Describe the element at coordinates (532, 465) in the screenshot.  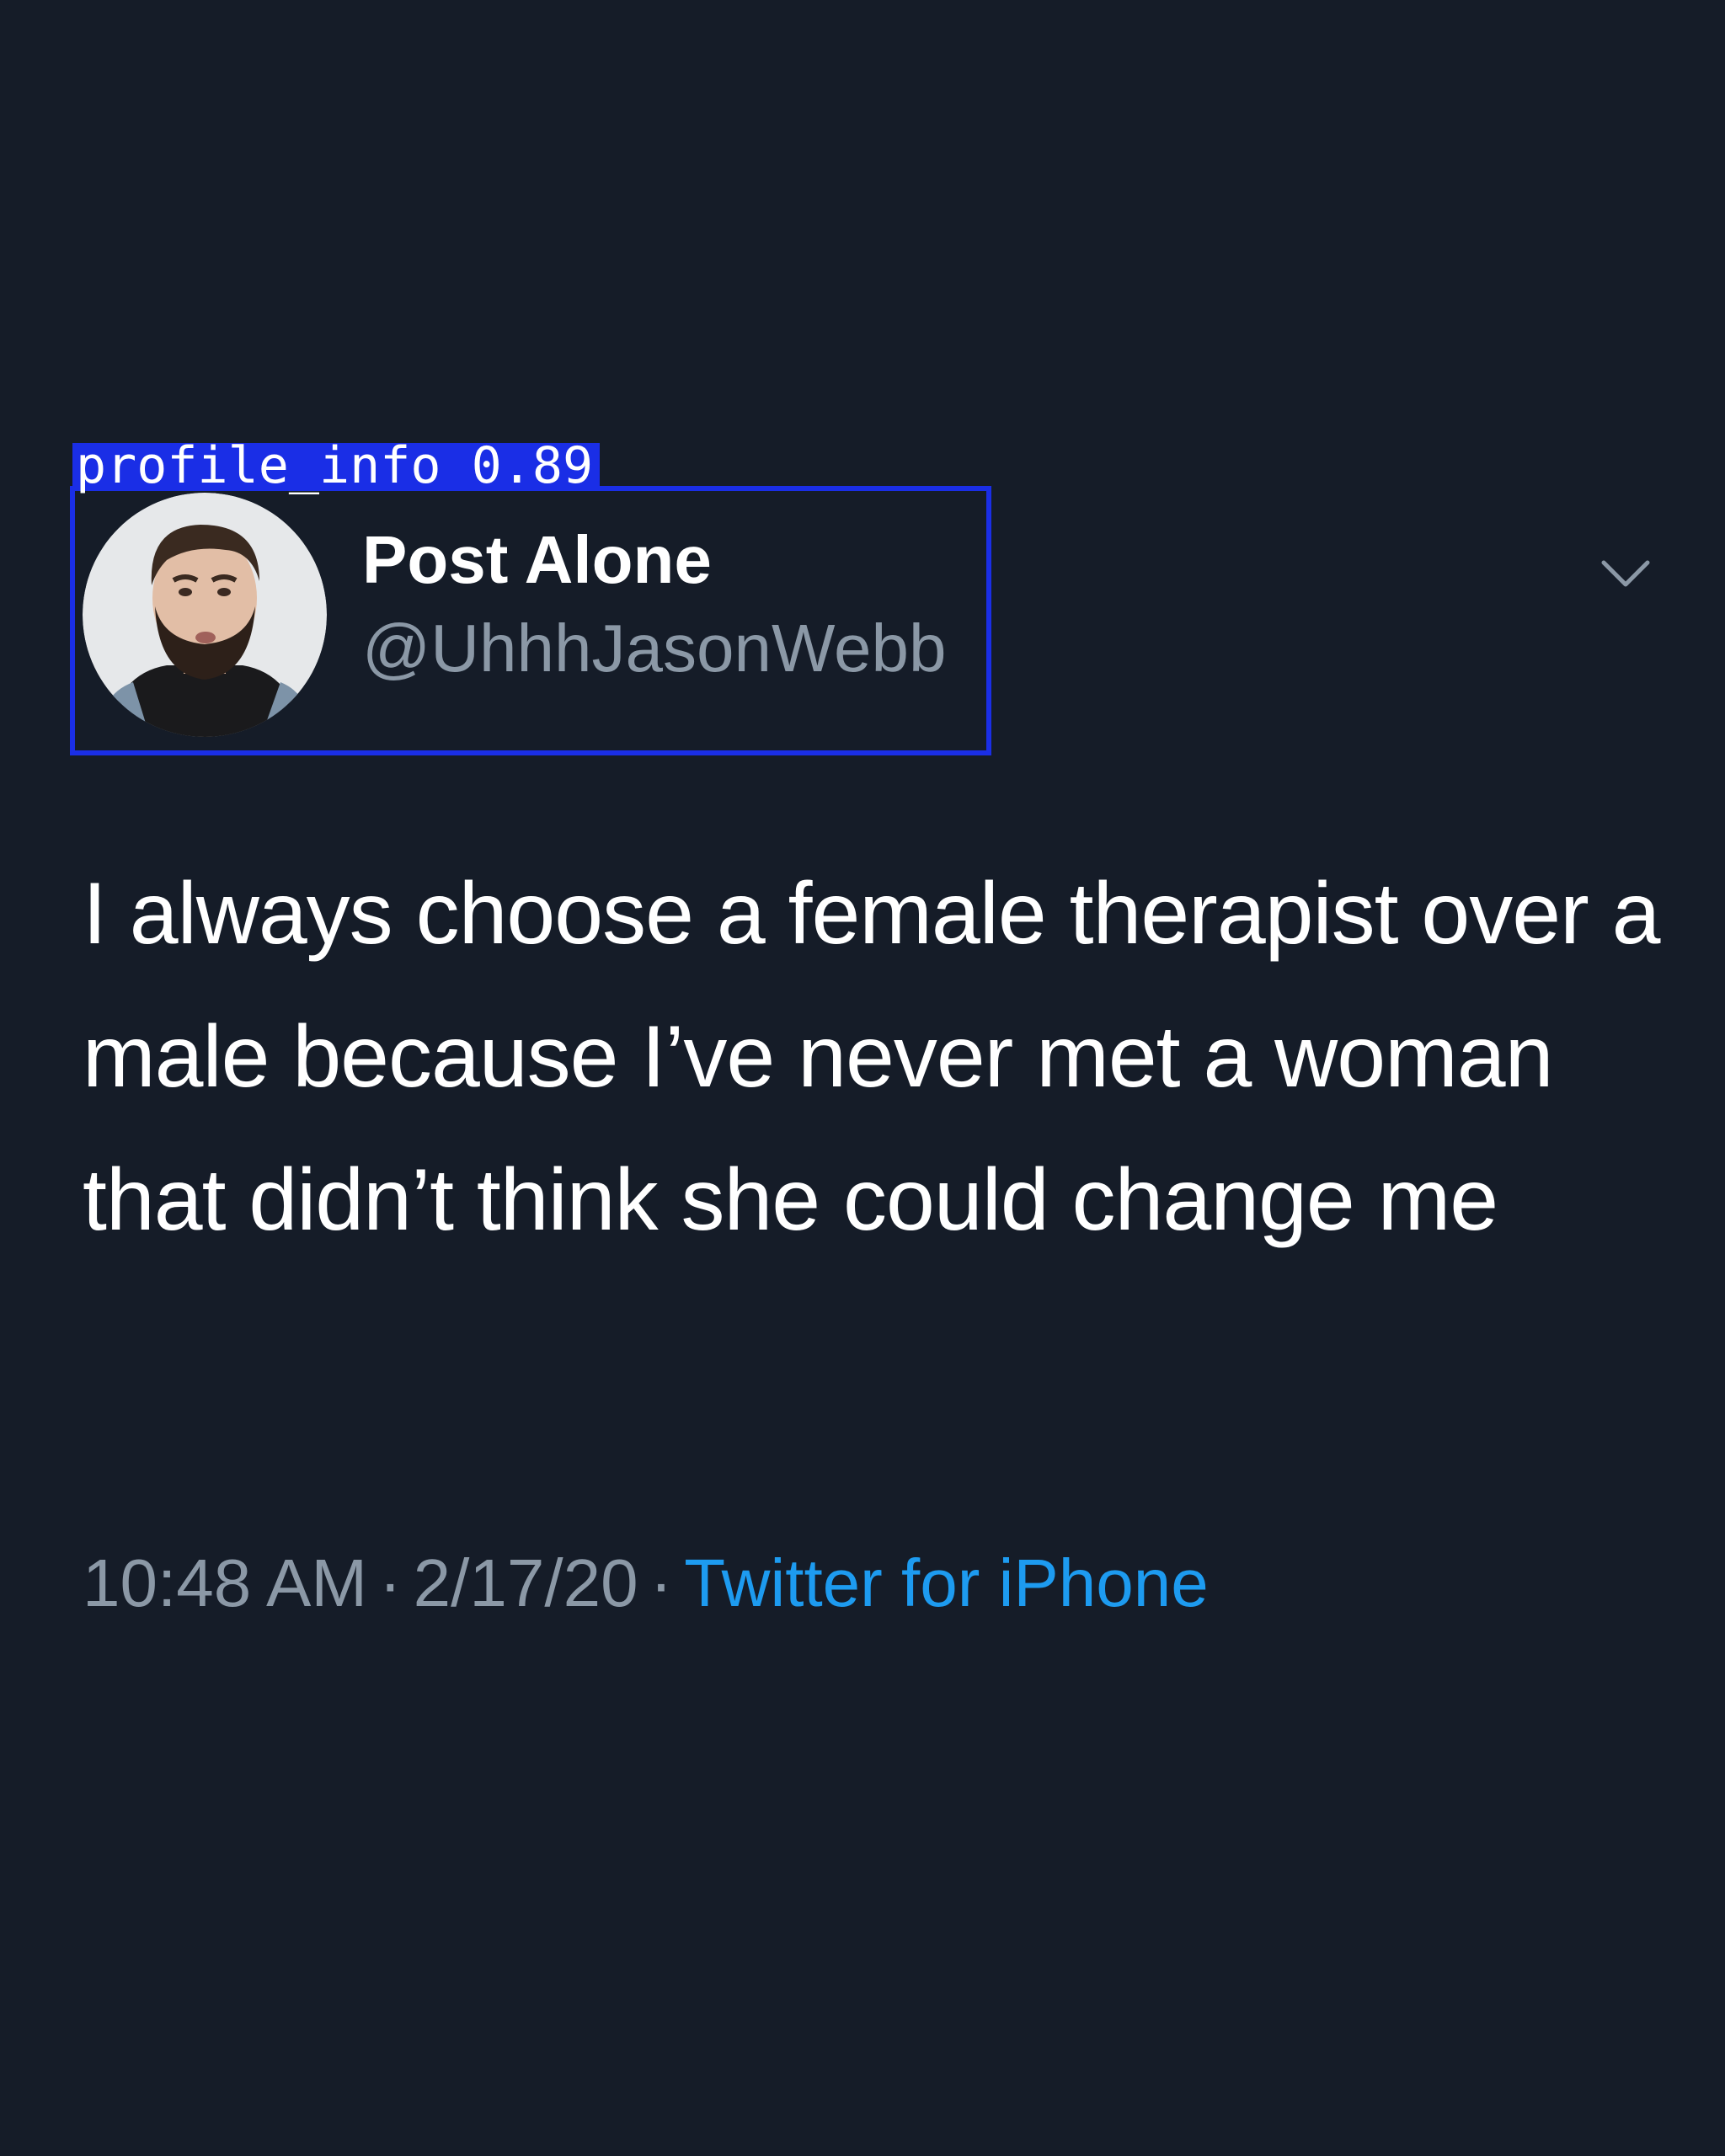
I see `detection-score: 0.89` at that location.